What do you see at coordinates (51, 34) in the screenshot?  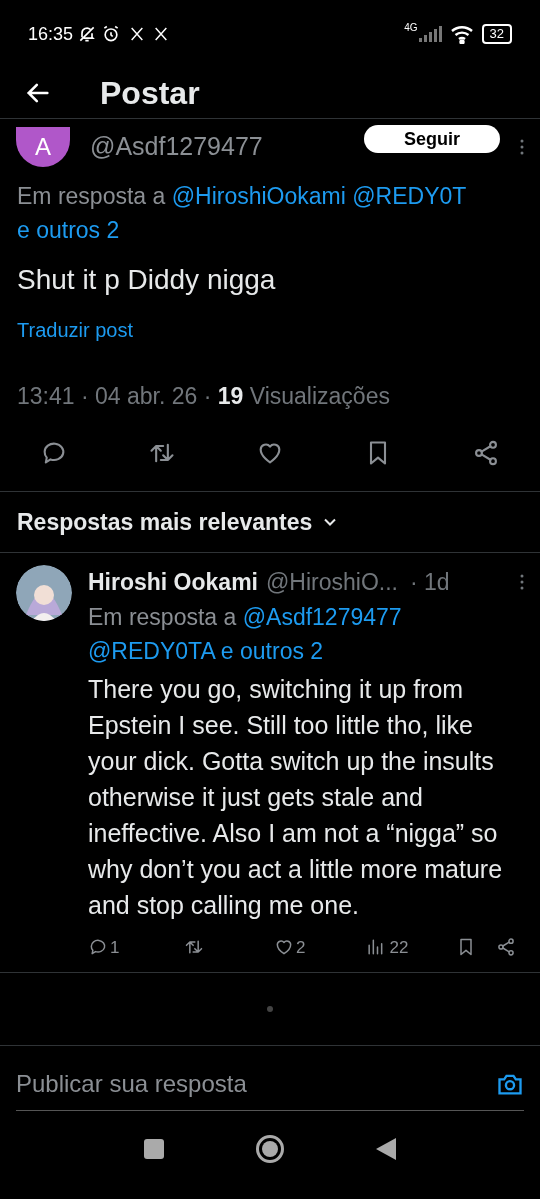 I see `clock-time: 16:35` at bounding box center [51, 34].